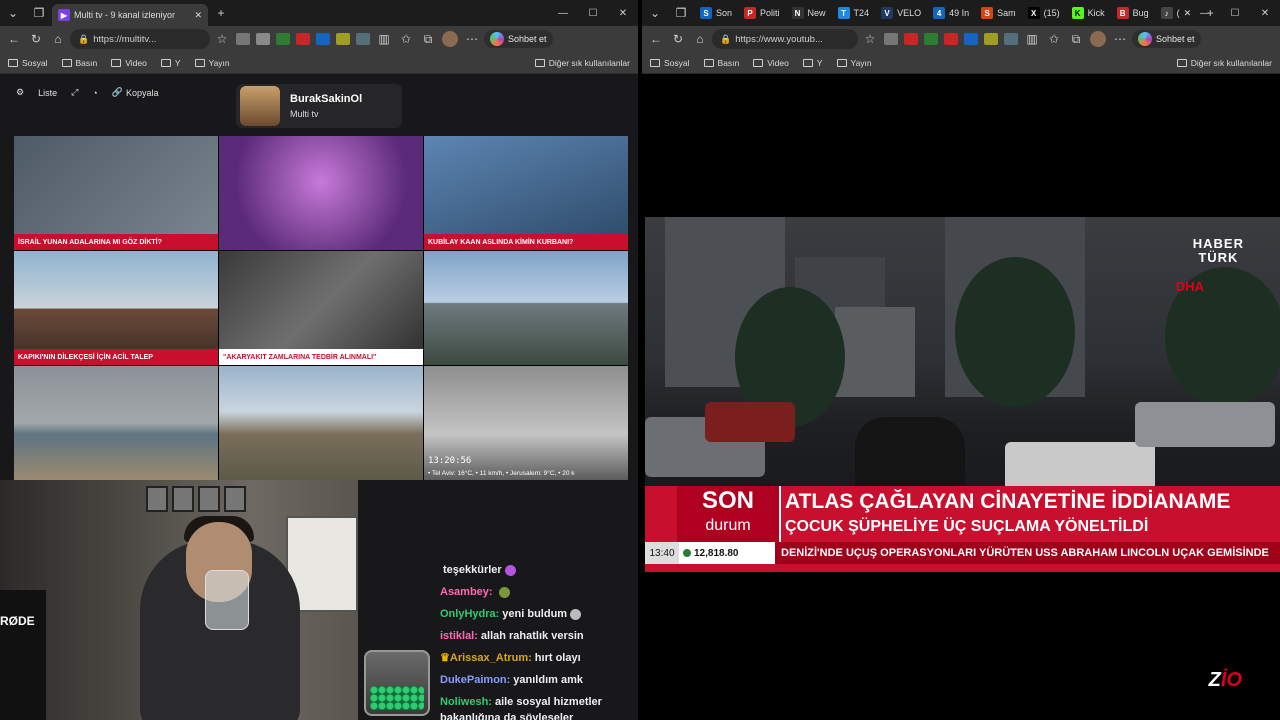 This screenshot has height=720, width=1280. What do you see at coordinates (319, 106) in the screenshot?
I see `channel-card: BurakSakinOl Multi tv` at bounding box center [319, 106].